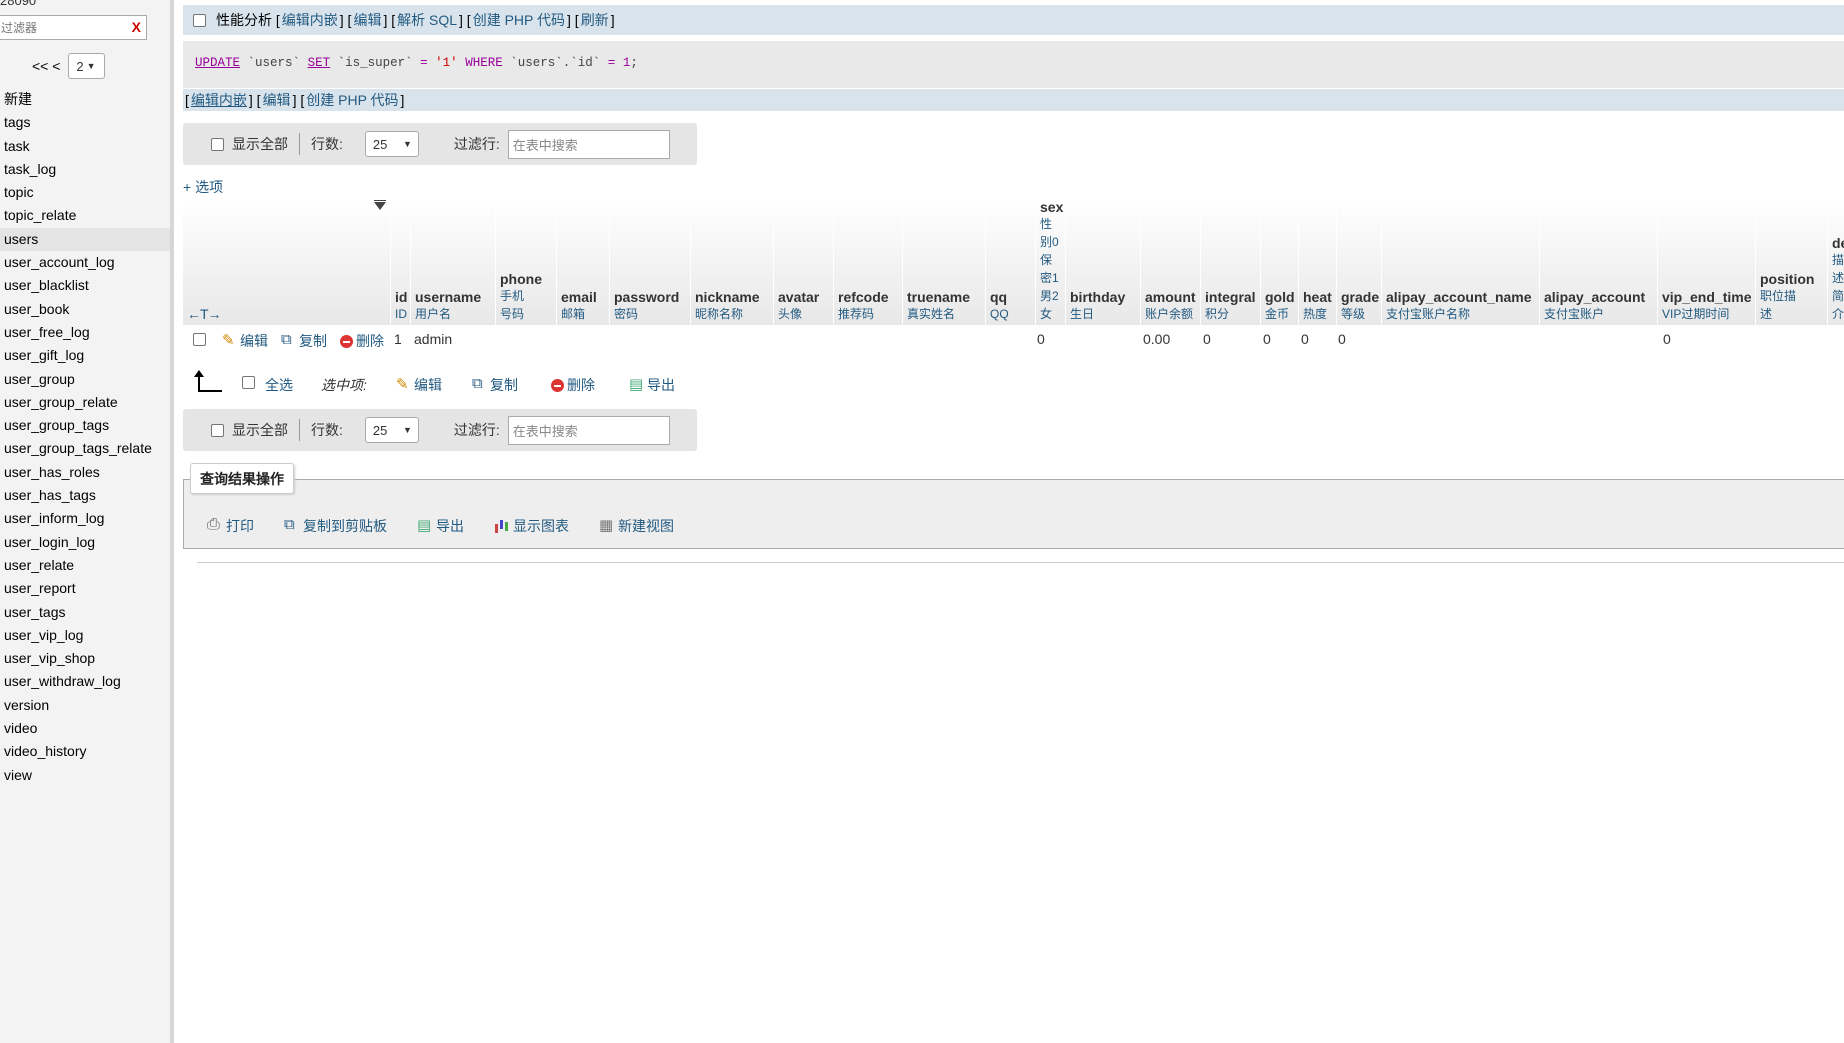 The width and height of the screenshot is (1844, 1043). What do you see at coordinates (998, 297) in the screenshot?
I see `column-name: qq` at bounding box center [998, 297].